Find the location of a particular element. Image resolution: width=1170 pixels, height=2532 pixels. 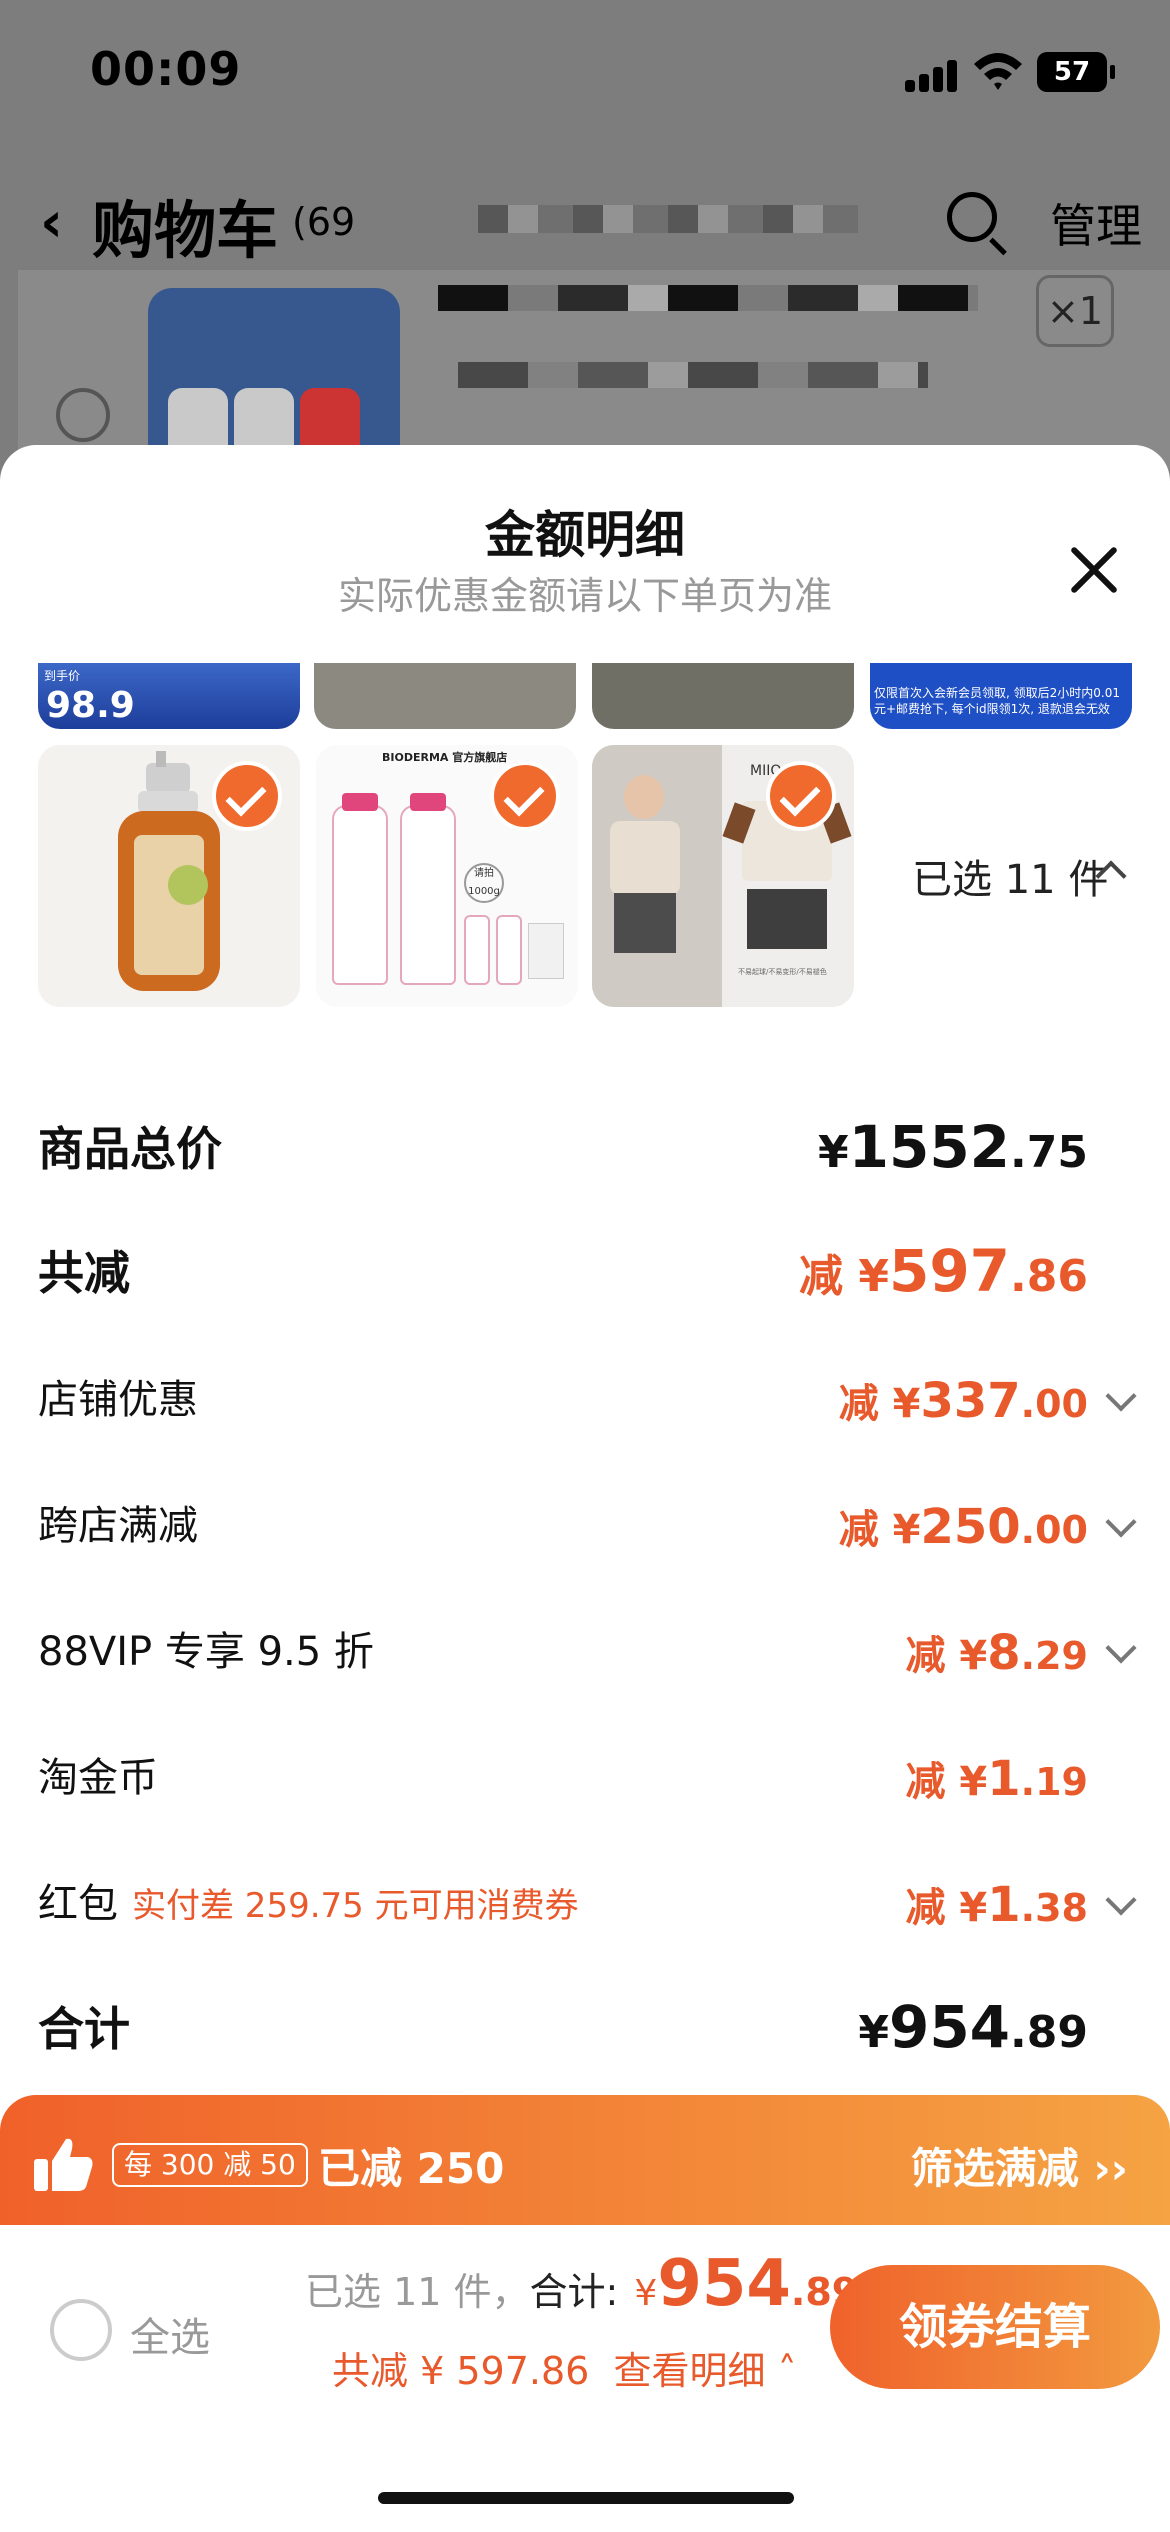

thumb-partial: 到手价 98.9 is located at coordinates (169, 696).